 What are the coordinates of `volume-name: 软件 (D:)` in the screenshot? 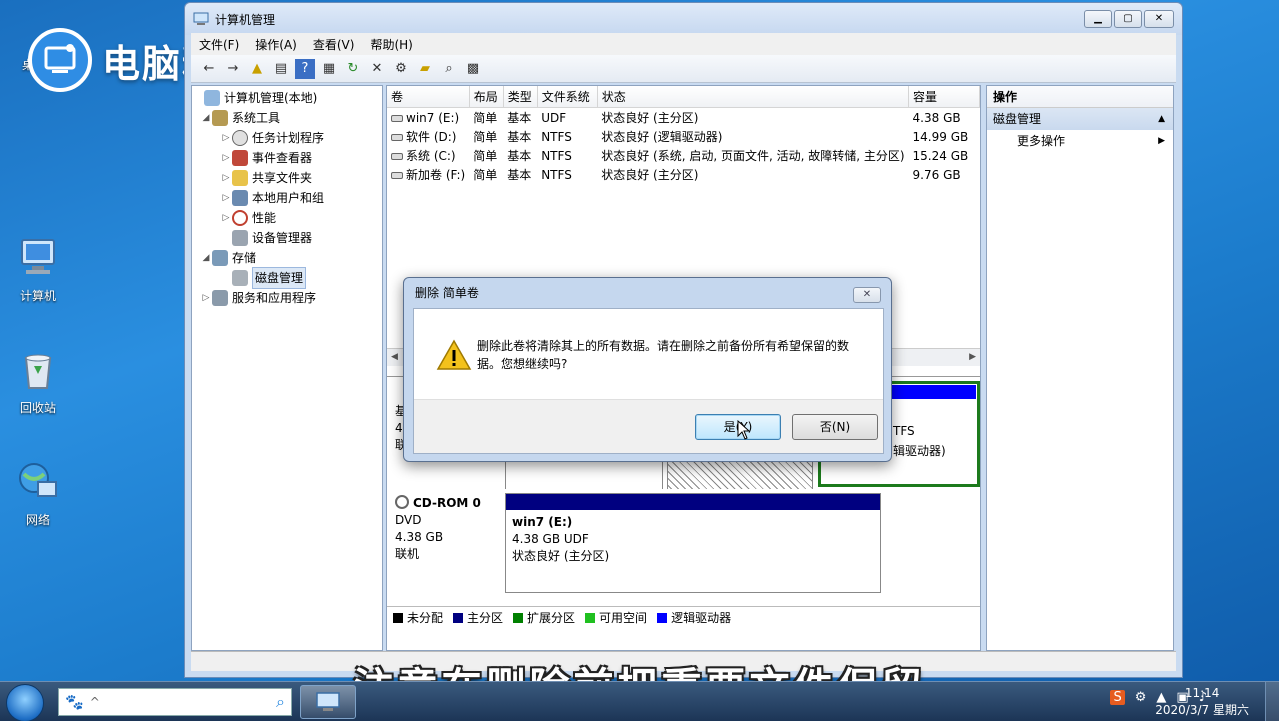 It's located at (428, 136).